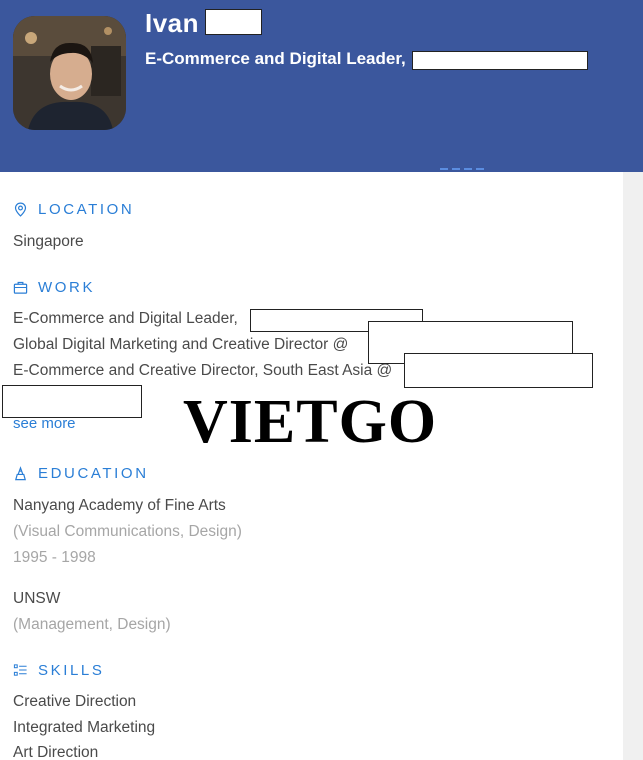 The image size is (643, 760). Describe the element at coordinates (37, 598) in the screenshot. I see `school-name: UNSW` at that location.